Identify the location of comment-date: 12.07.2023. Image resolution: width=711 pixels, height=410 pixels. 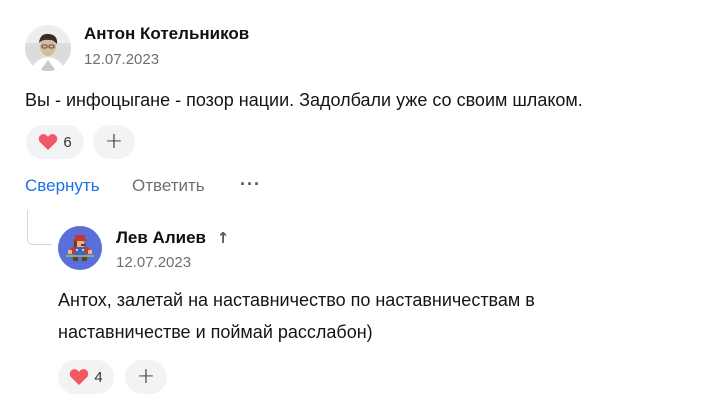
(122, 59).